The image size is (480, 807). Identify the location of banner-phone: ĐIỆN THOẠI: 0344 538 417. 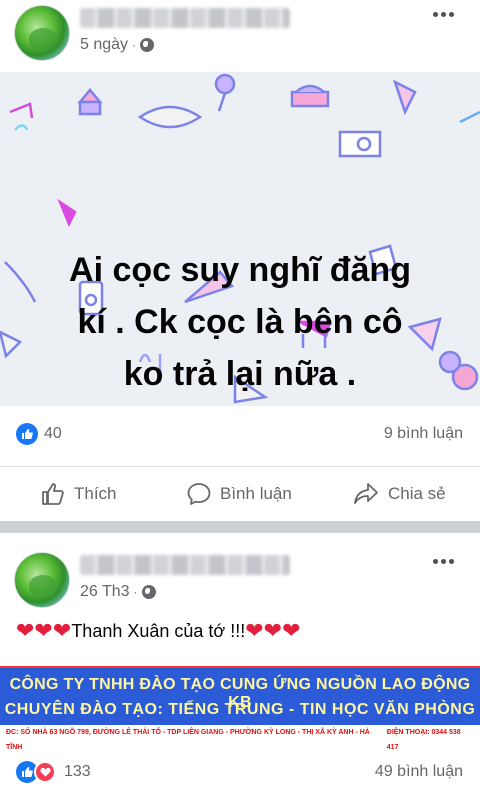
(423, 740).